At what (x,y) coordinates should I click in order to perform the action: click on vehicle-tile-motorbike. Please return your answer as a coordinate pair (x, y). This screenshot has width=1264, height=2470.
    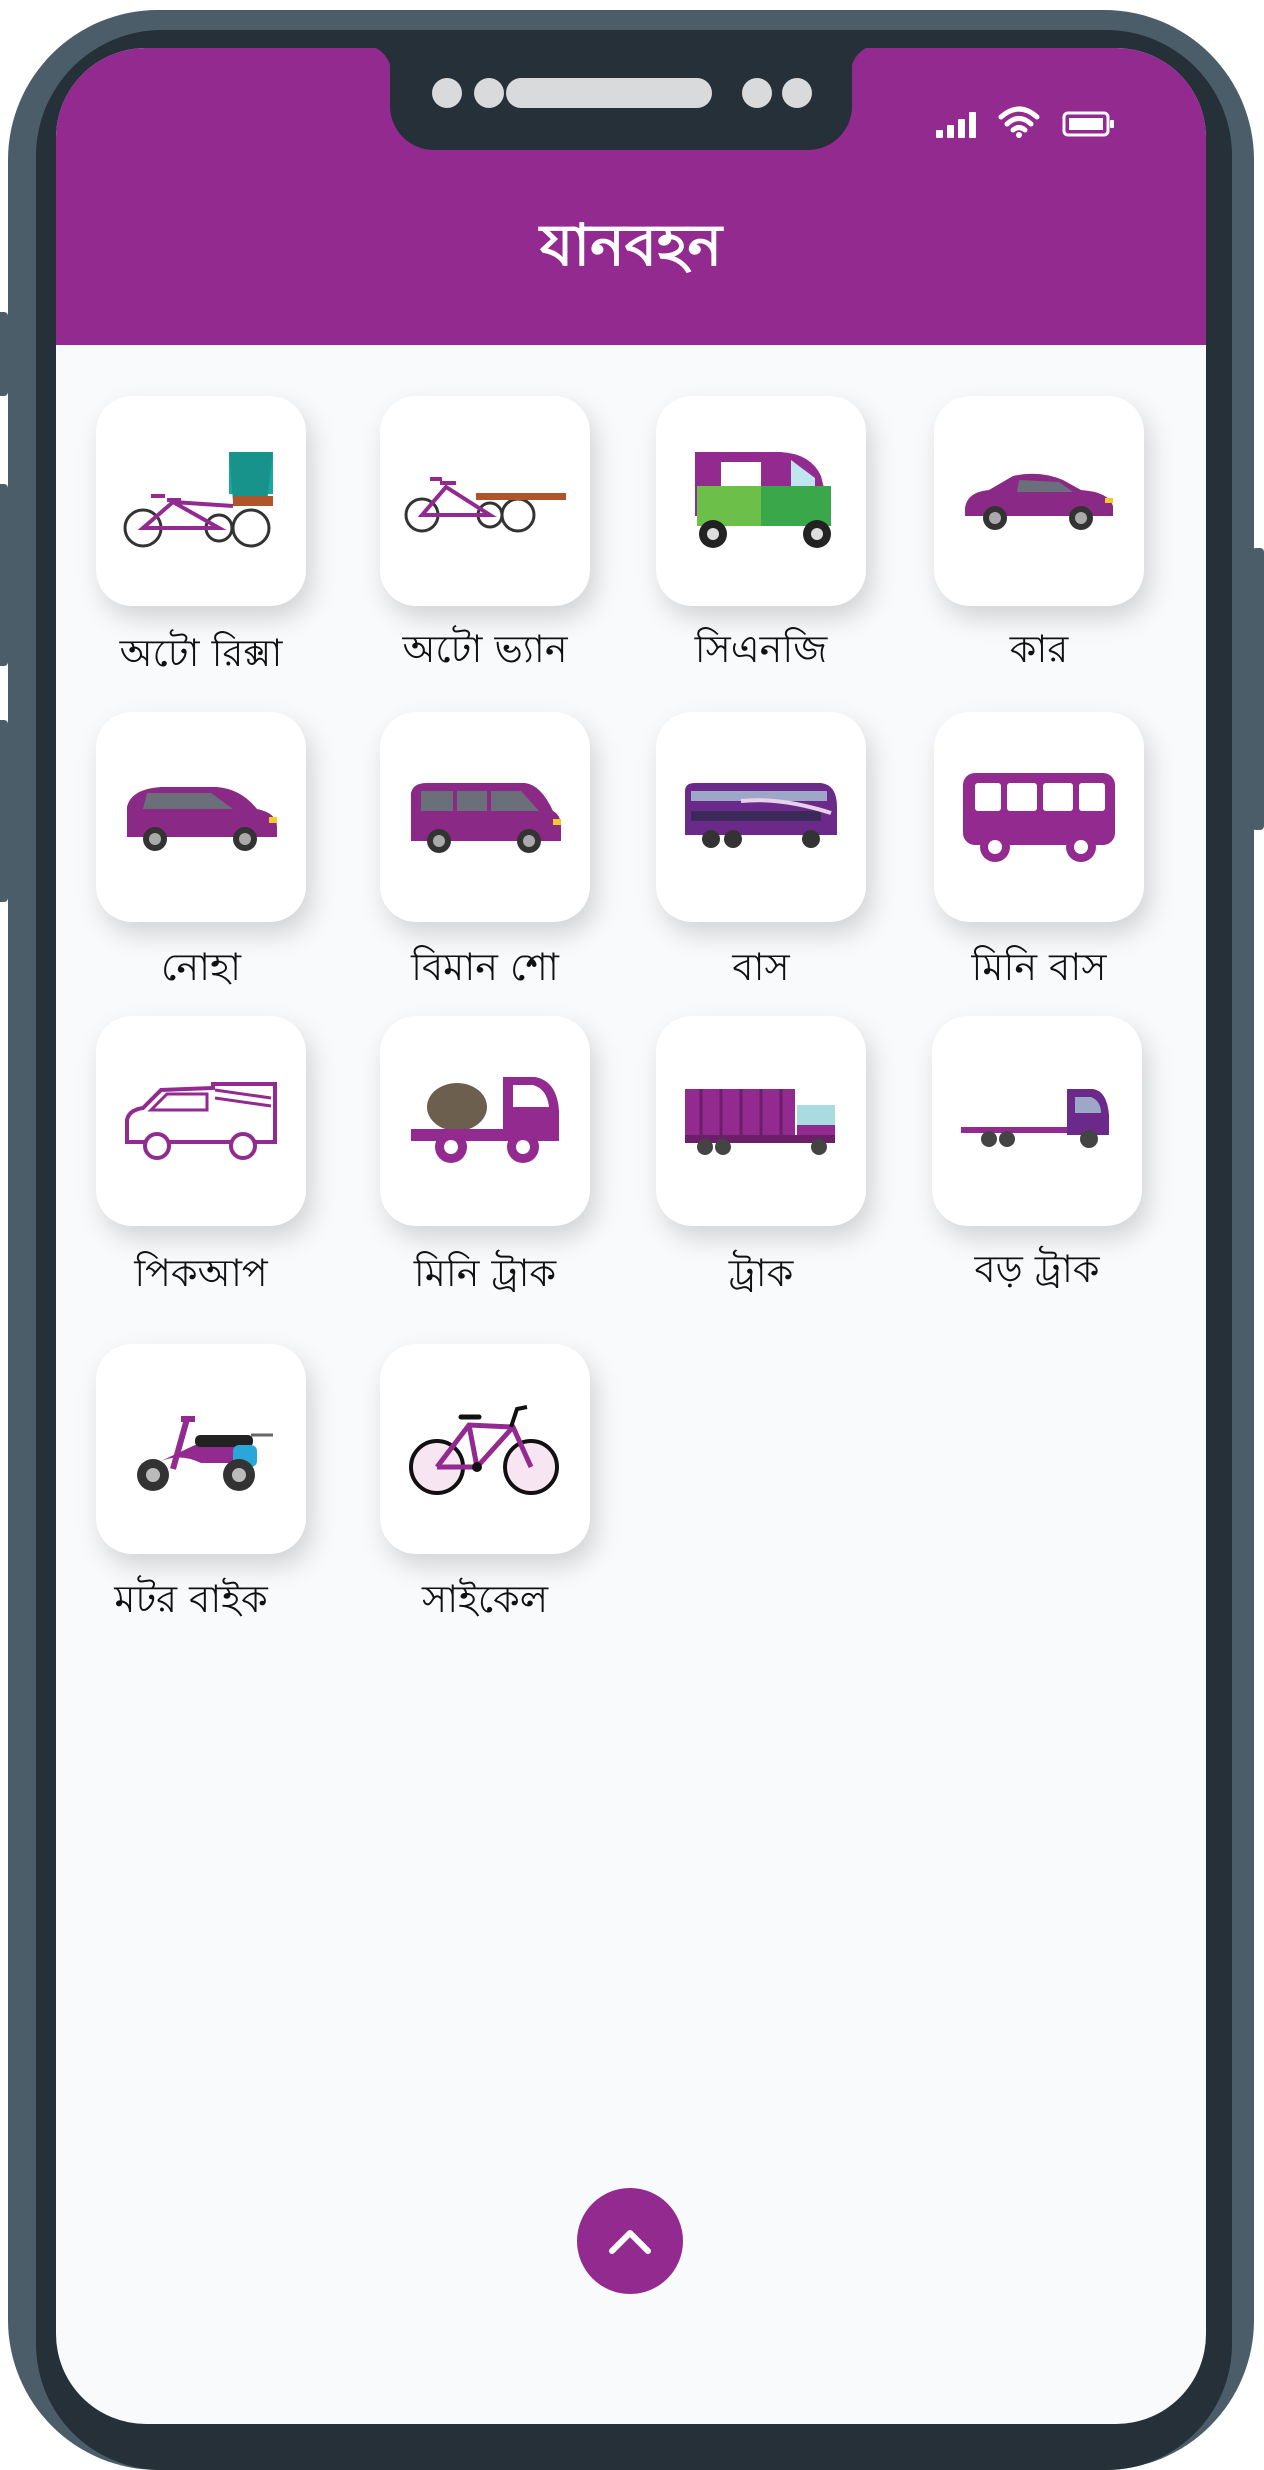
    Looking at the image, I should click on (201, 1449).